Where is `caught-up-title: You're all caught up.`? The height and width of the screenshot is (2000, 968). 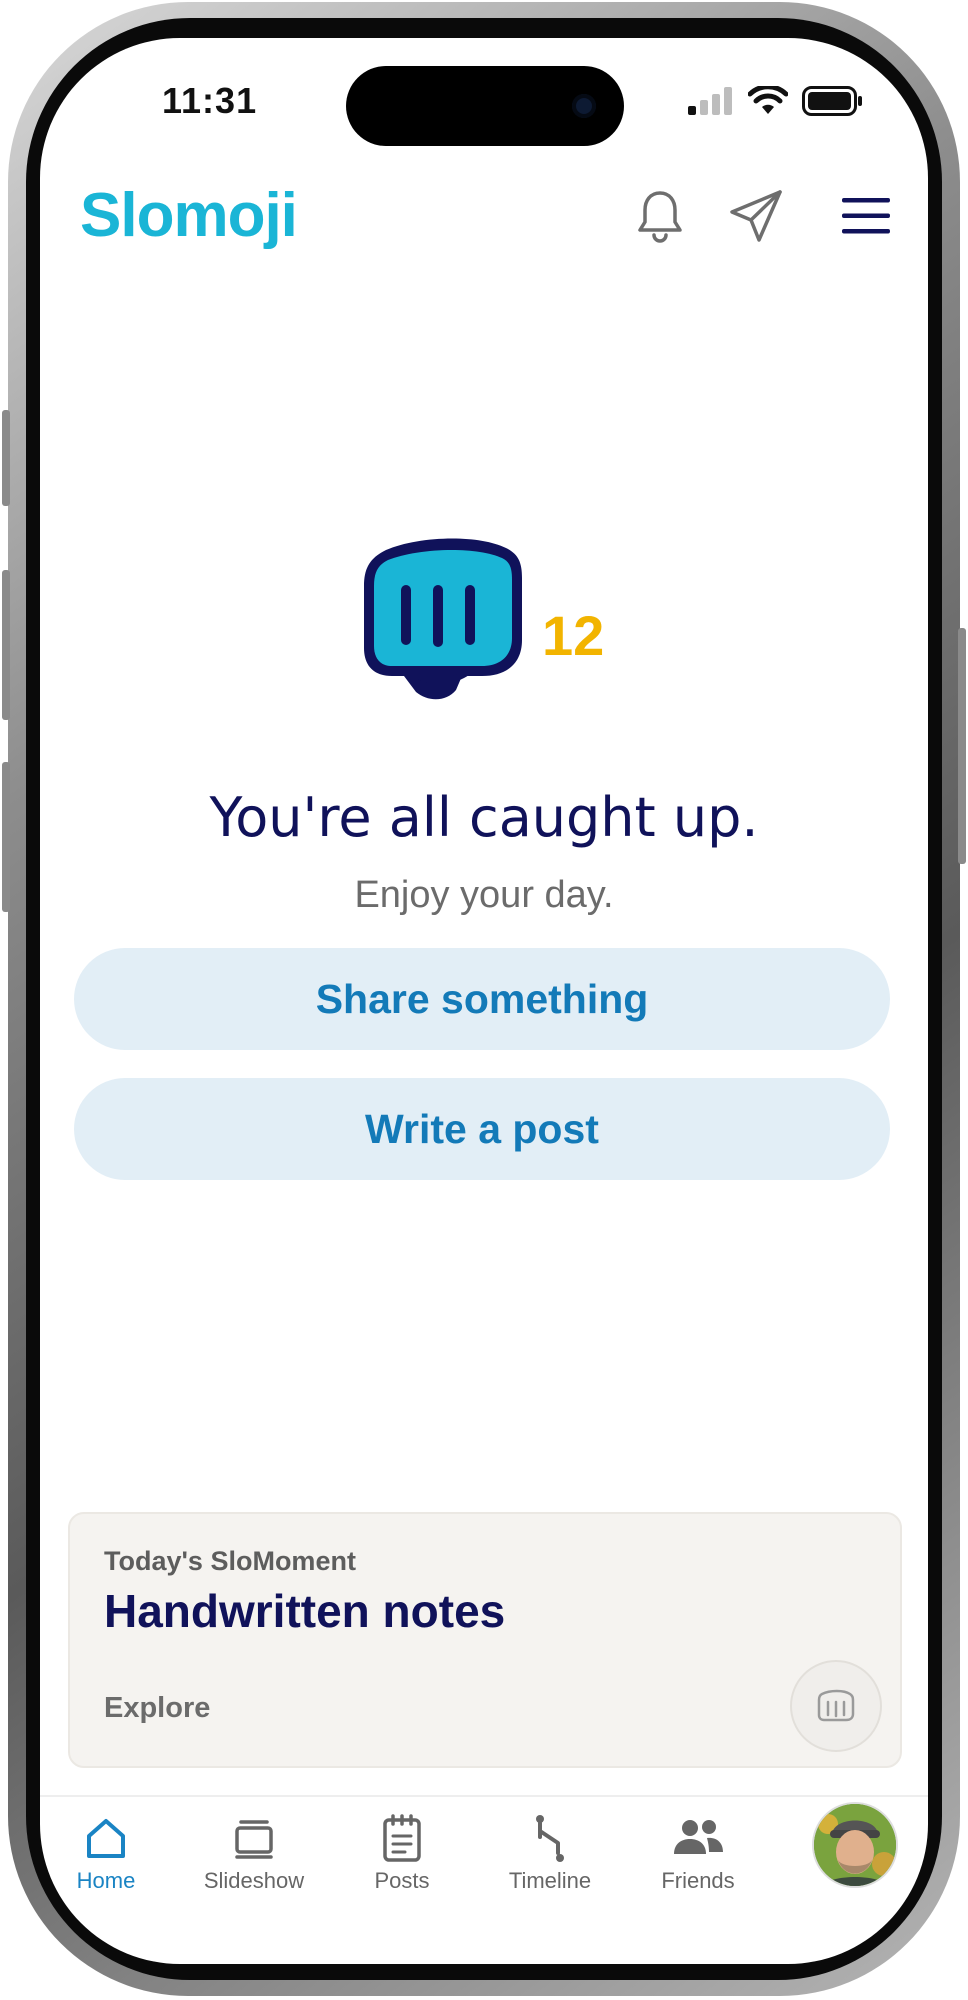 caught-up-title: You're all caught up. is located at coordinates (484, 817).